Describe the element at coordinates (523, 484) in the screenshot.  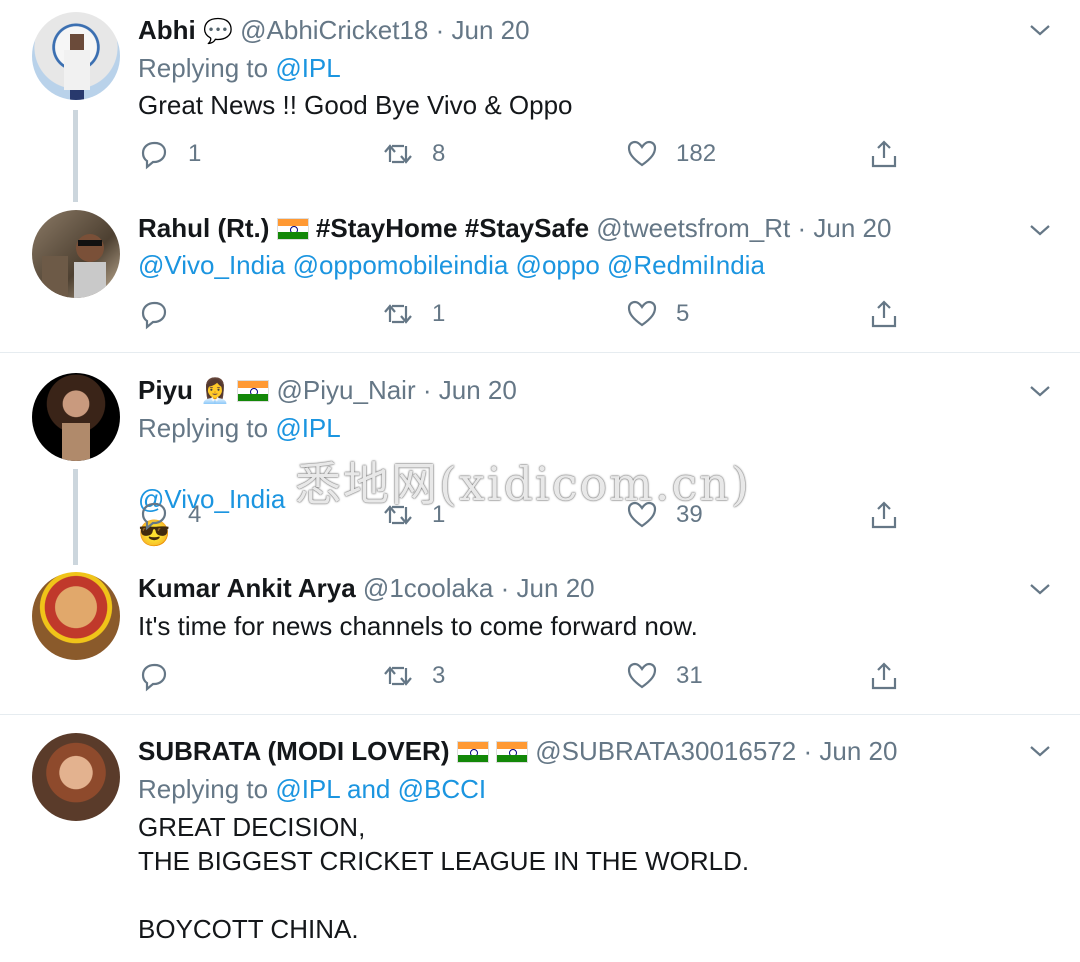
I see `watermark: 悉地网(xidicom.cn)` at that location.